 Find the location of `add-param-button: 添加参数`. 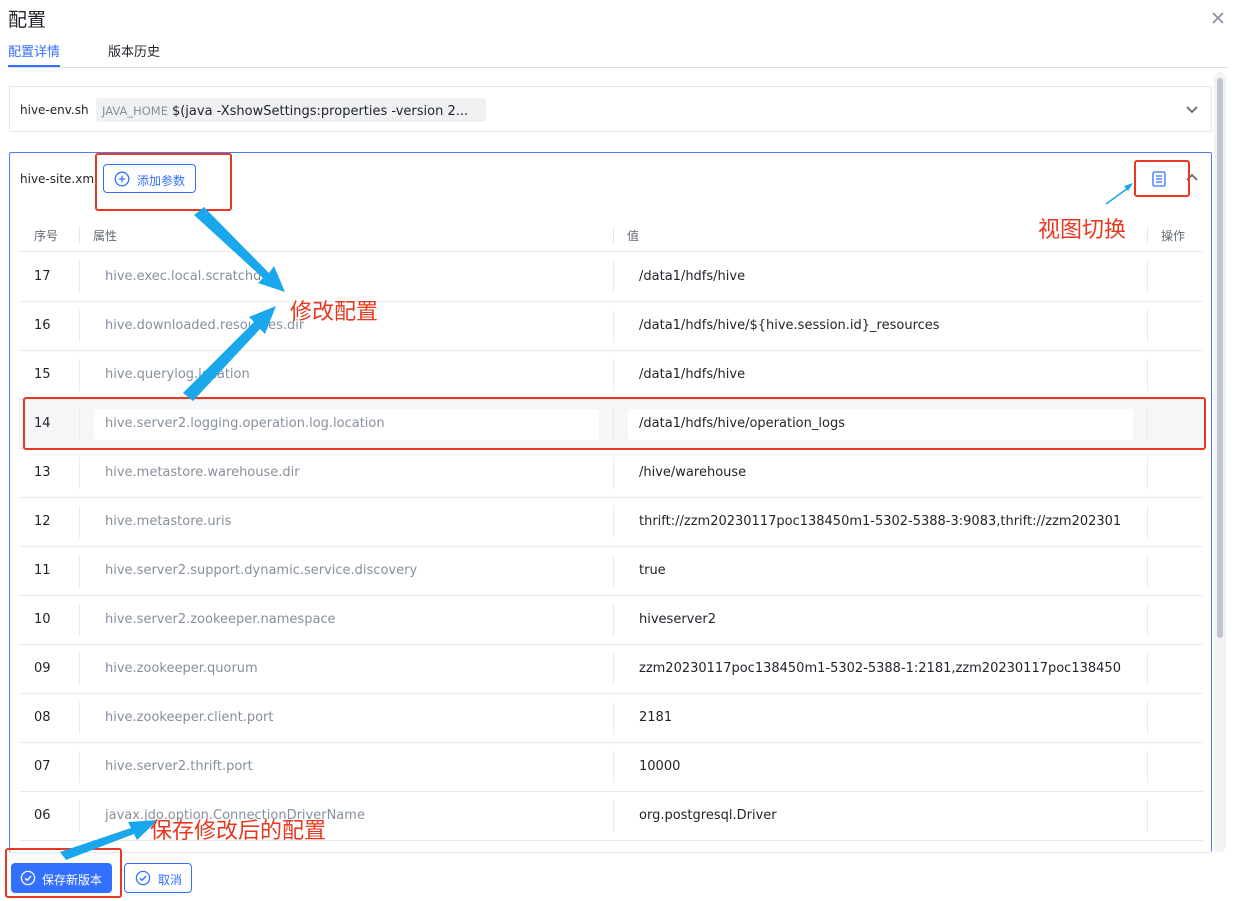

add-param-button: 添加参数 is located at coordinates (149, 178).